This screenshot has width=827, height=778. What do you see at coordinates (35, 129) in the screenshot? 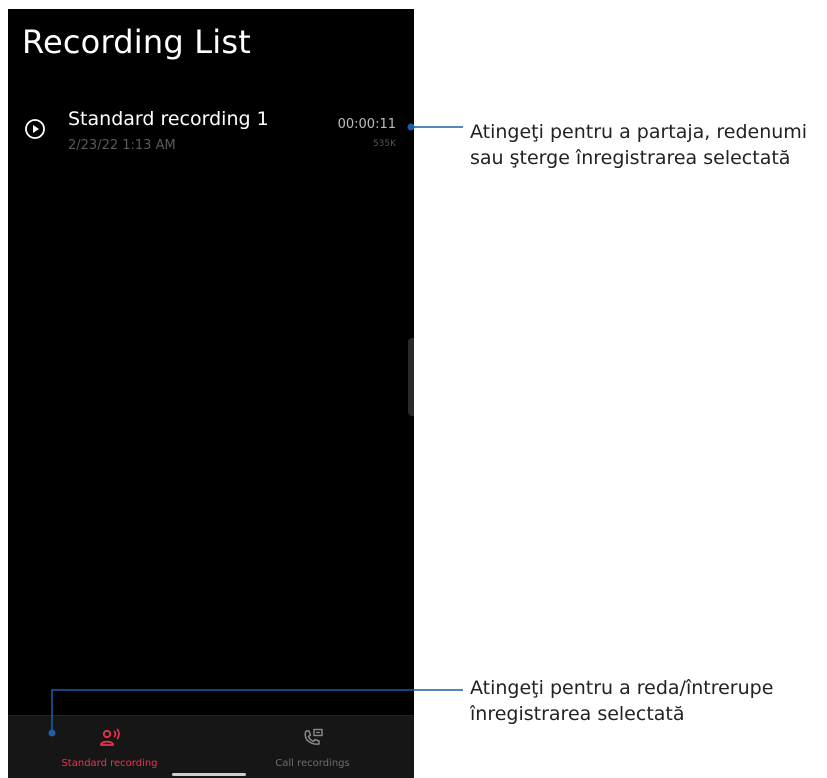
I see `play-icon` at bounding box center [35, 129].